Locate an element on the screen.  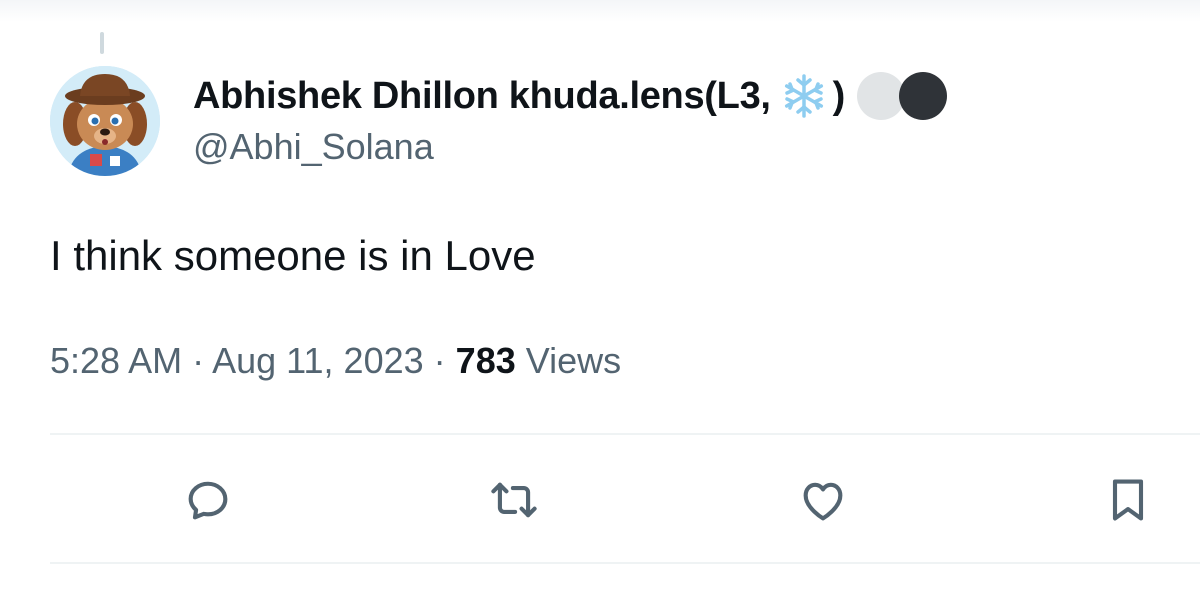
like-button is located at coordinates (823, 500).